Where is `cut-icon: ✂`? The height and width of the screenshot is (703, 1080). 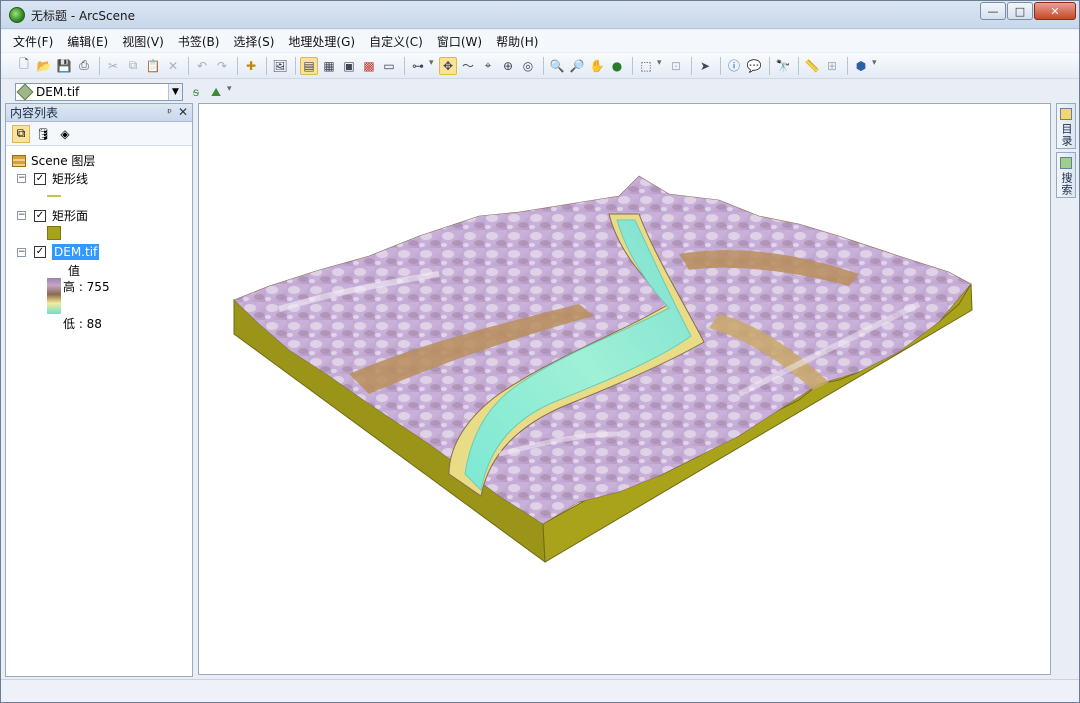
cut-icon: ✂ is located at coordinates (113, 66).